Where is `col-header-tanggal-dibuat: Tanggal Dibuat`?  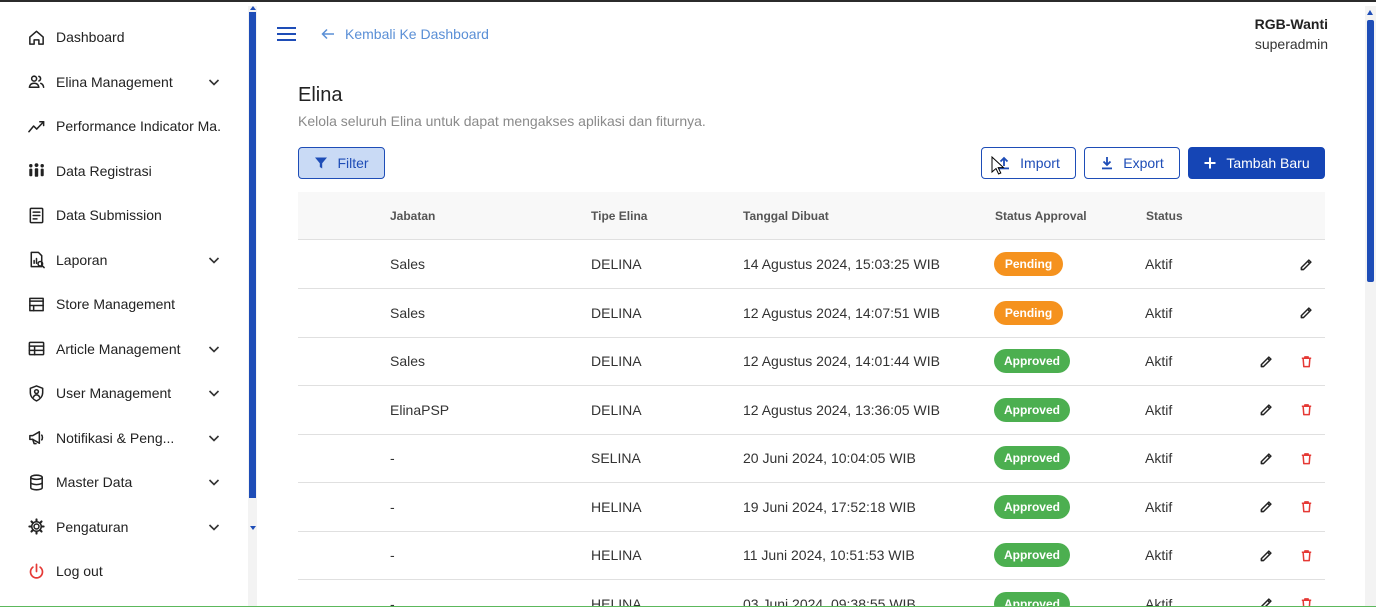
col-header-tanggal-dibuat: Tanggal Dibuat is located at coordinates (786, 216).